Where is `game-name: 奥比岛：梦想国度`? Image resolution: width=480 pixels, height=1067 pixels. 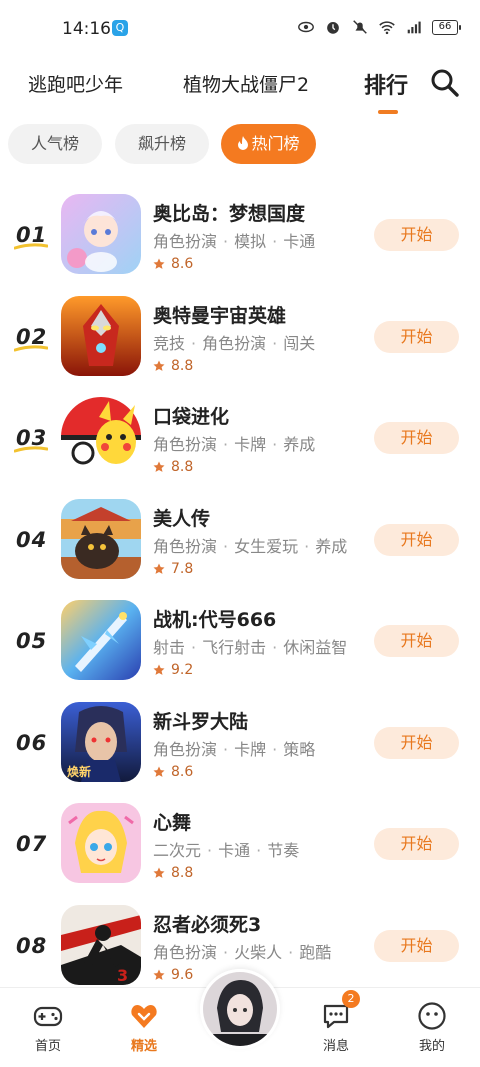 game-name: 奥比岛：梦想国度 is located at coordinates (229, 214).